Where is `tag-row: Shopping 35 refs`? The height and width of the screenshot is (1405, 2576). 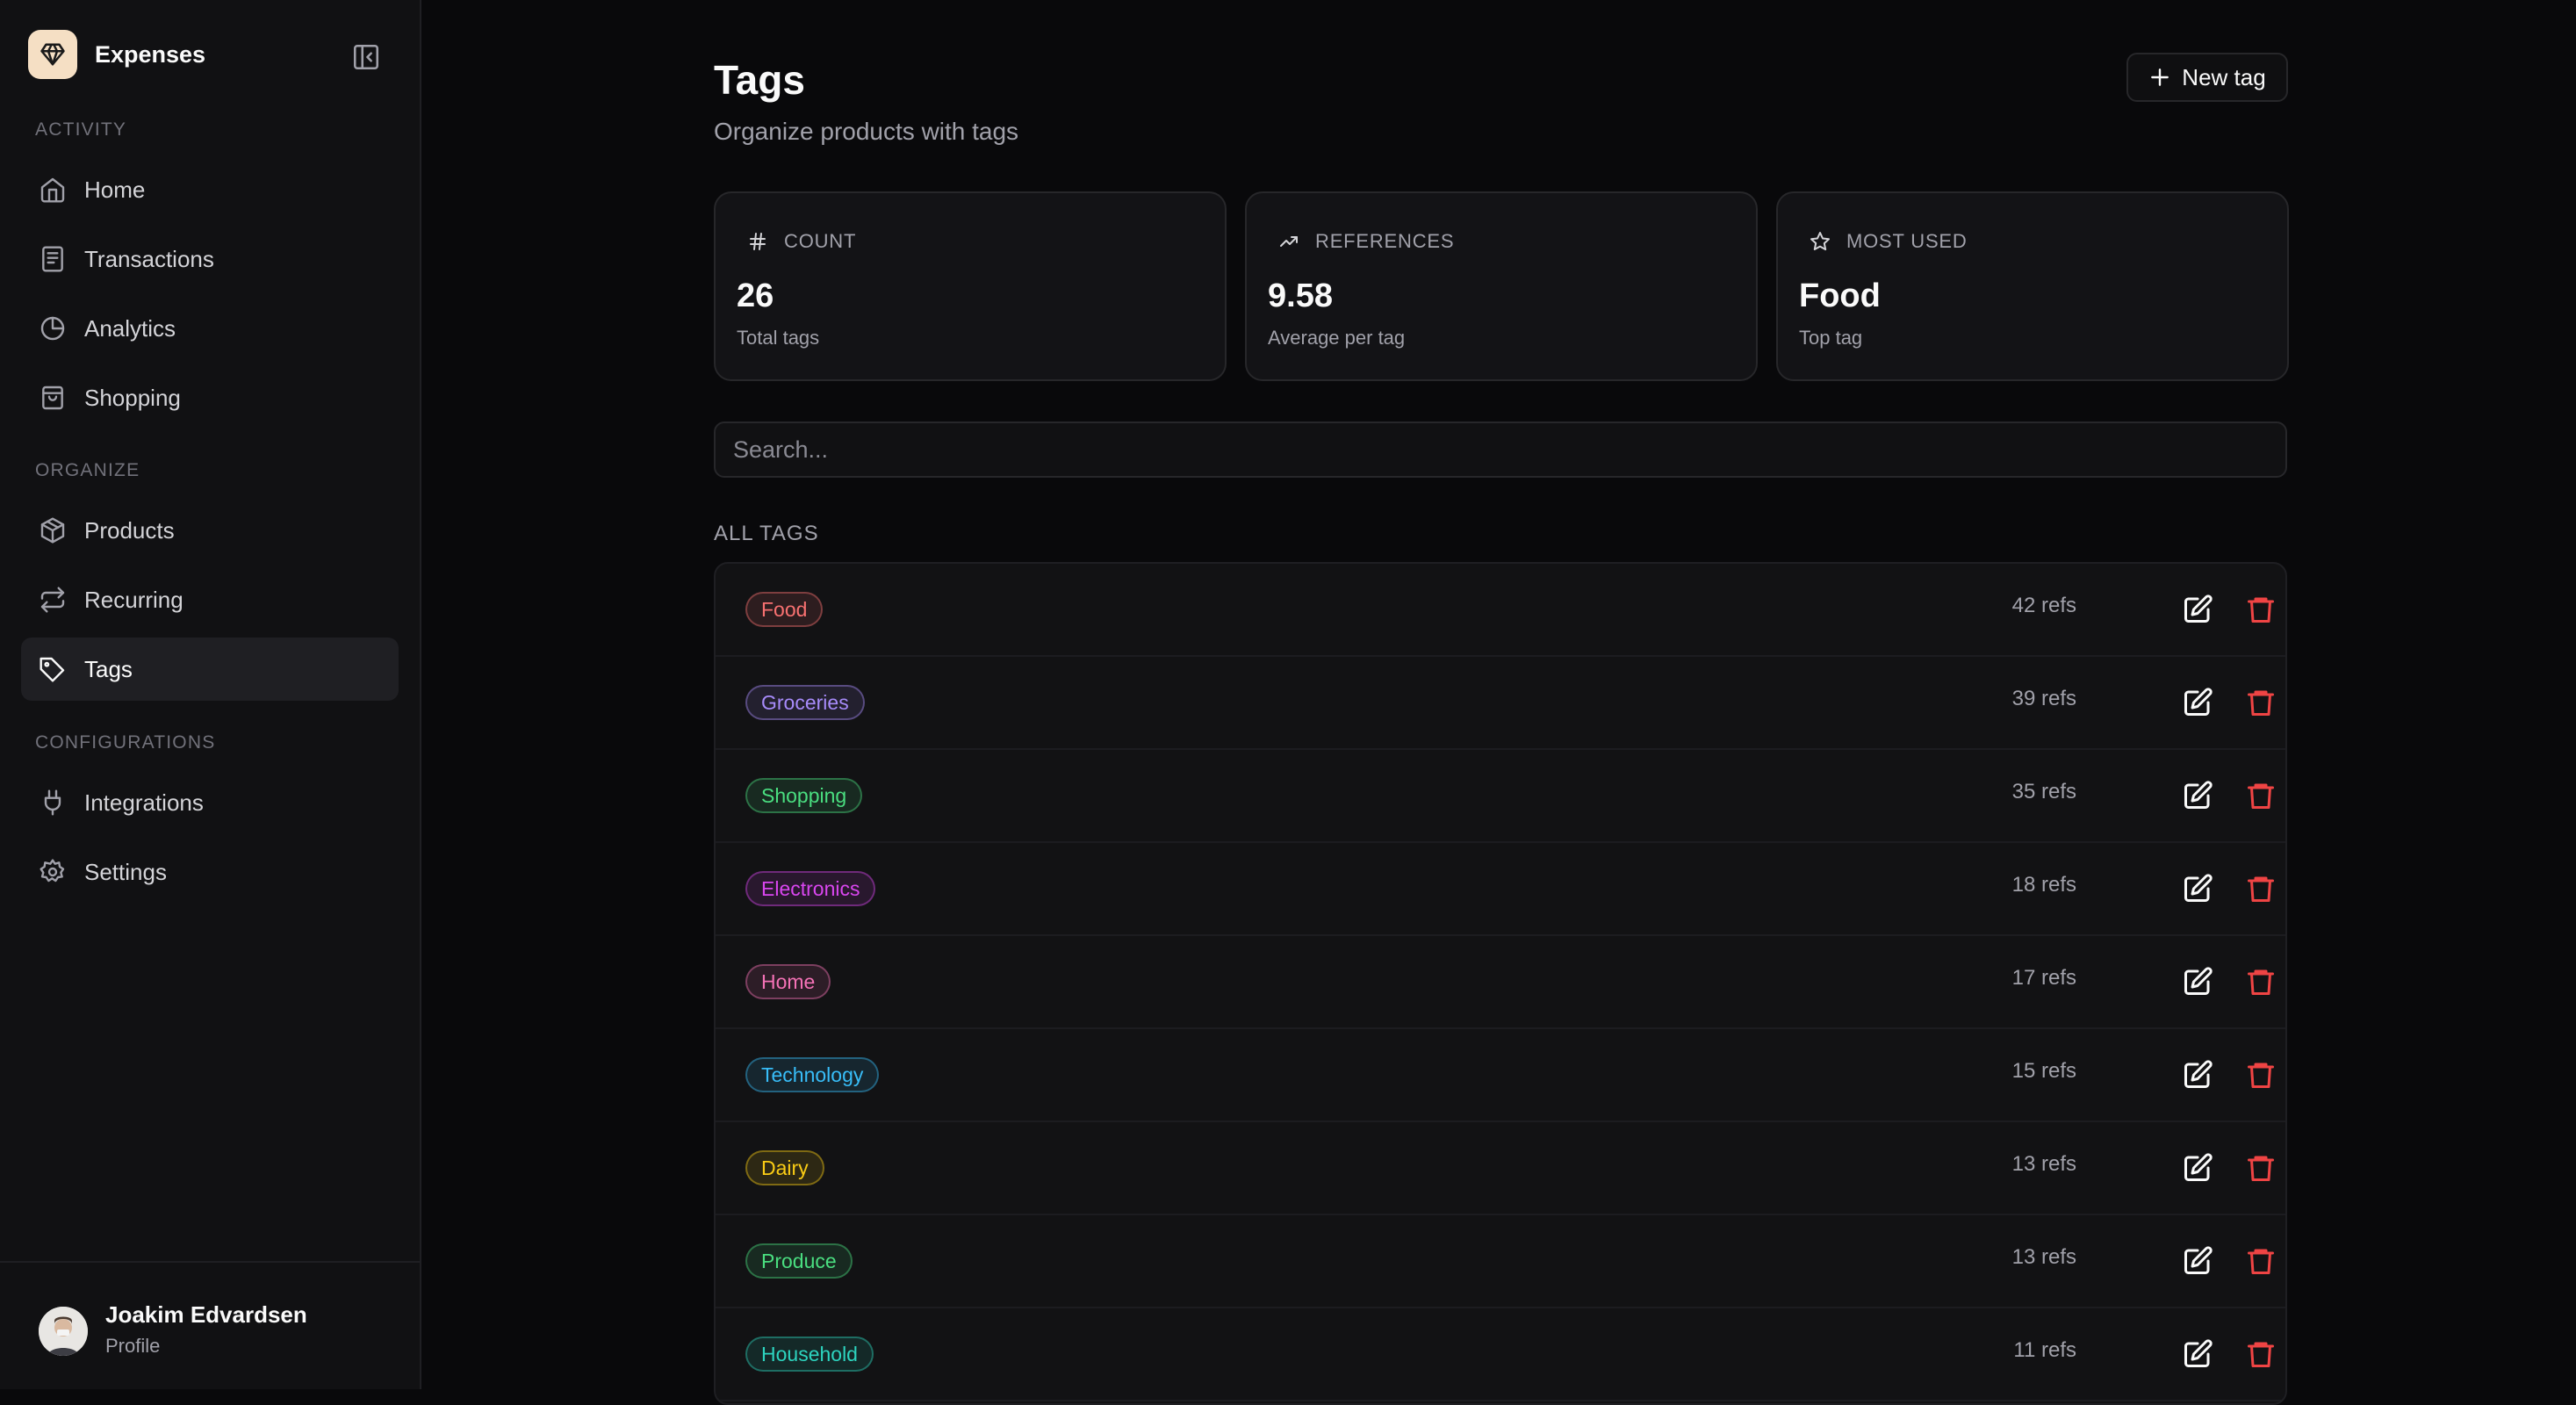
tag-row: Shopping 35 refs is located at coordinates (1500, 797).